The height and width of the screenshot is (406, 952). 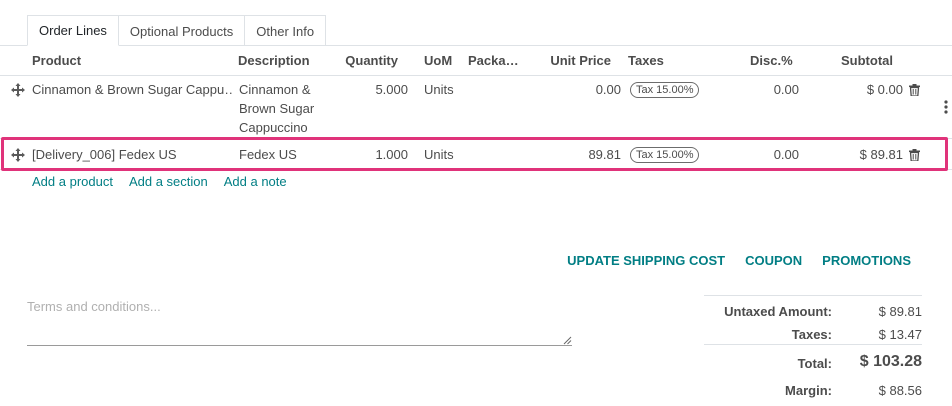 I want to click on notebook-tabs: Order Lines Optional Products Other Info, so click(x=177, y=30).